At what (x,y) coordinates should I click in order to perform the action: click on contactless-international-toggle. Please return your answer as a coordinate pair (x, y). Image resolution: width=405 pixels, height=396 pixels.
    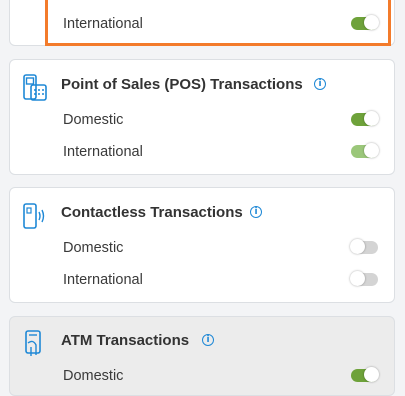
    Looking at the image, I should click on (364, 278).